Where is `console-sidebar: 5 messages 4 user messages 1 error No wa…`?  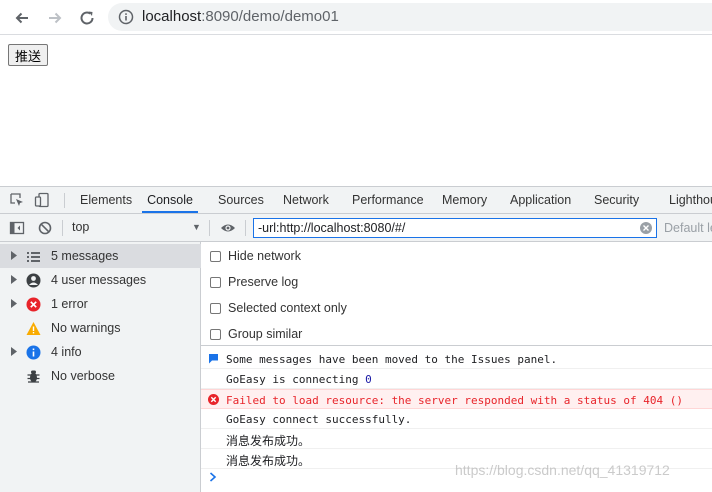
console-sidebar: 5 messages 4 user messages 1 error No wa… is located at coordinates (100, 367).